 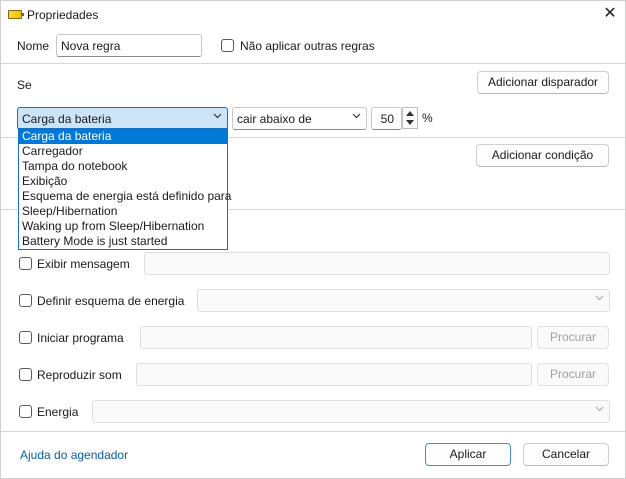 I want to click on program-path-input, so click(x=336, y=337).